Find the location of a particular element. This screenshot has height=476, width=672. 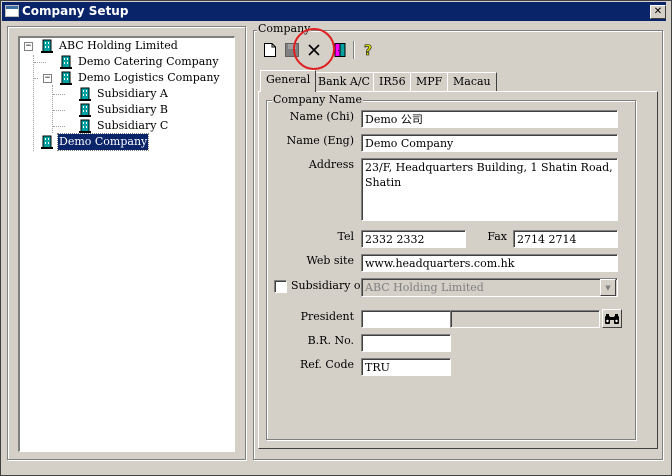

fax-field: 2714 2714 is located at coordinates (565, 239).